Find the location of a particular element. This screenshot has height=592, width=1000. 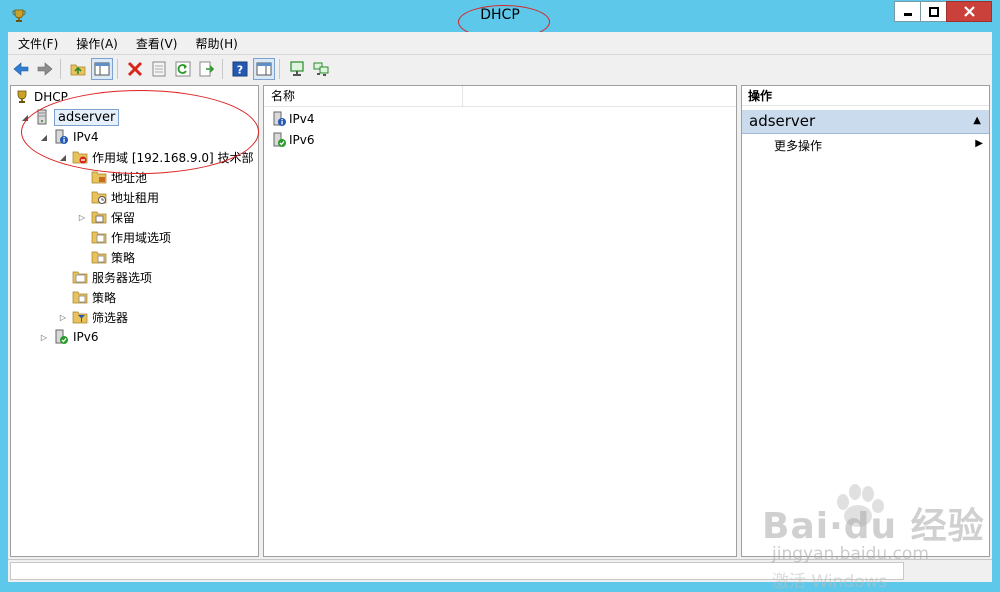

display-statistics-button is located at coordinates (297, 69).